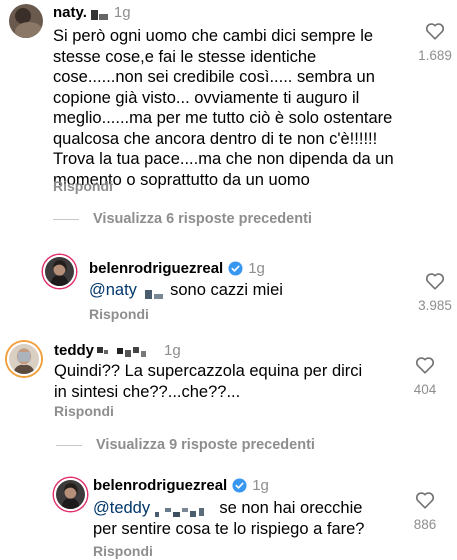 The height and width of the screenshot is (560, 457). What do you see at coordinates (113, 290) in the screenshot?
I see `mention-link: @naty` at bounding box center [113, 290].